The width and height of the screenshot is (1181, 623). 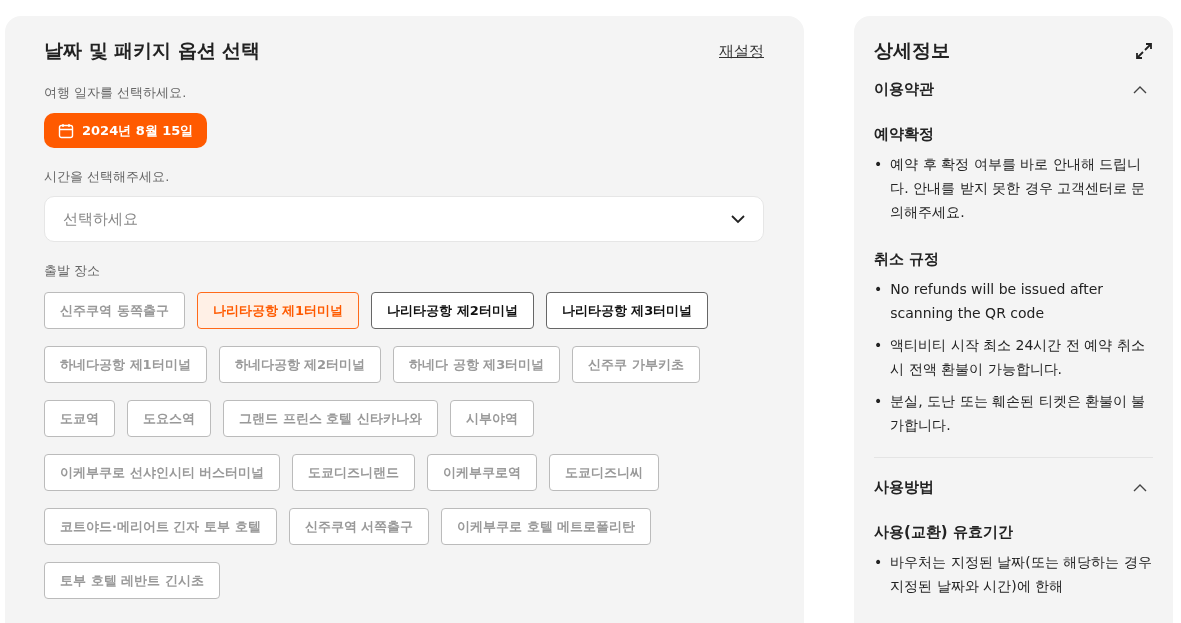 I want to click on group-heading: 사용(교환) 유효기간, so click(x=944, y=532).